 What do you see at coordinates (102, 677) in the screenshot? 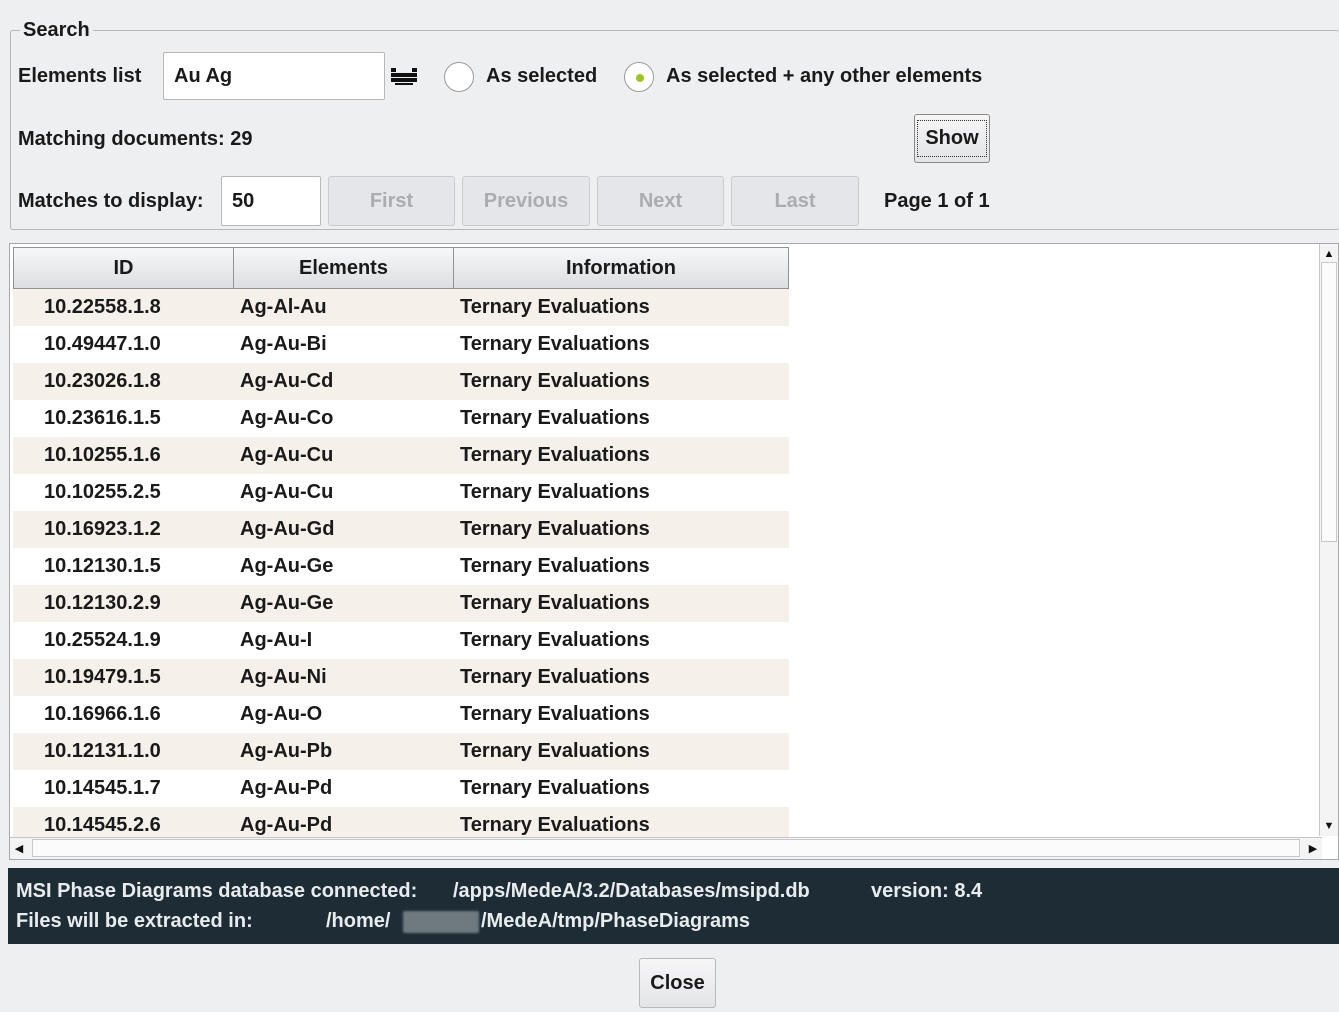
I see `cell-id: 10.19479.1.5` at bounding box center [102, 677].